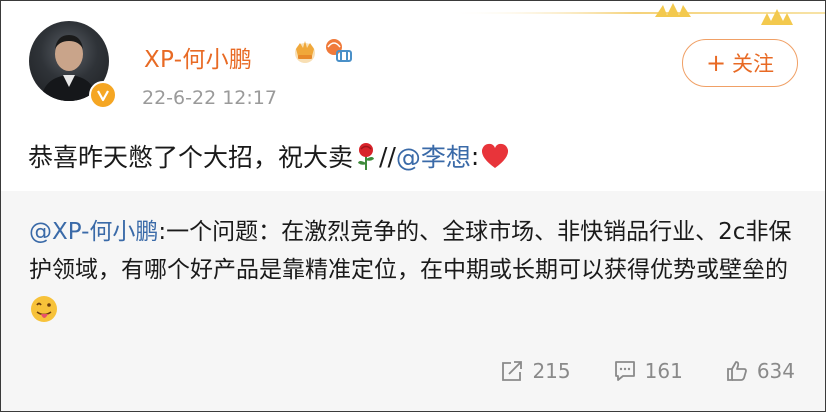 The image size is (828, 414). I want to click on username: XP-何小鹏, so click(198, 57).